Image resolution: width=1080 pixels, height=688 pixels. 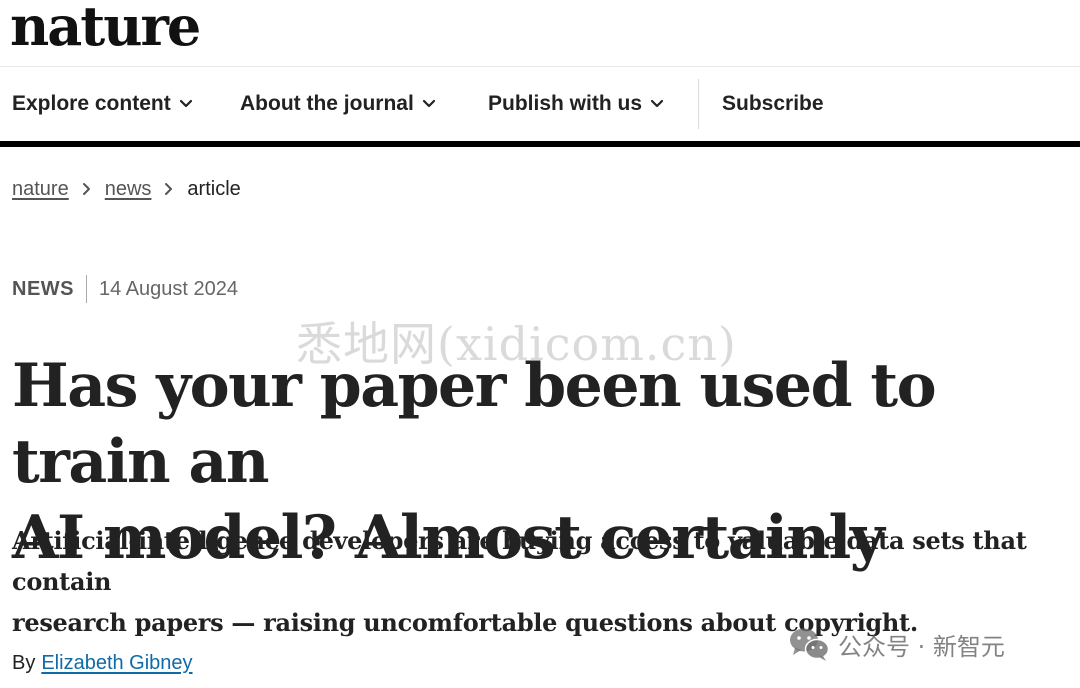 What do you see at coordinates (91, 103) in the screenshot?
I see `nav-explore-content-label: Explore content` at bounding box center [91, 103].